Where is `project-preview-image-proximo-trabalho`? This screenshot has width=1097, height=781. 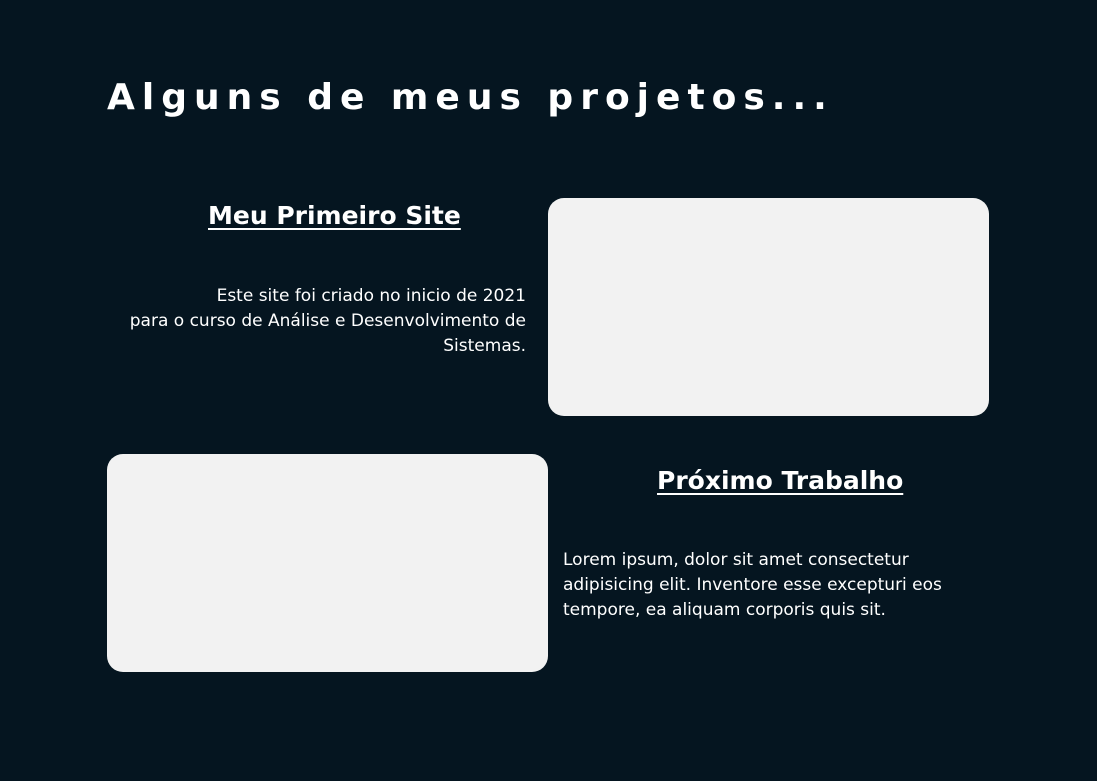
project-preview-image-proximo-trabalho is located at coordinates (327, 563).